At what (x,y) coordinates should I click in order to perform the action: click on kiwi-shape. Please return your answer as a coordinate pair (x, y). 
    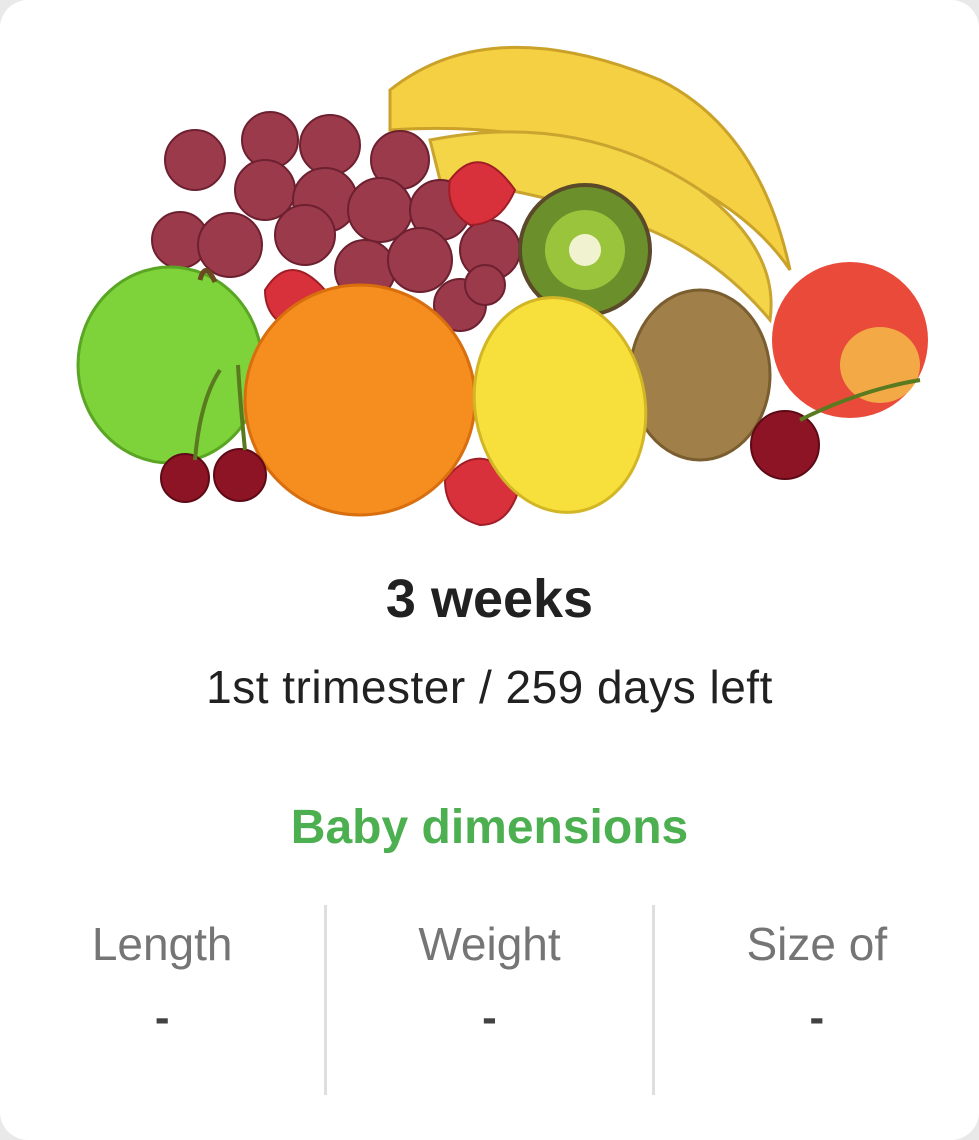
    Looking at the image, I should click on (585, 250).